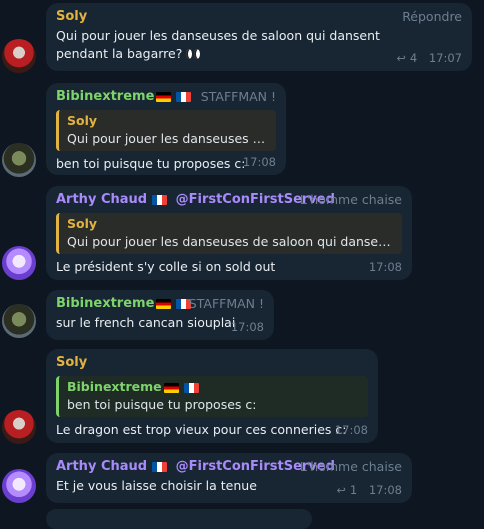  What do you see at coordinates (432, 16) in the screenshot?
I see `reply-action: Répondre` at bounding box center [432, 16].